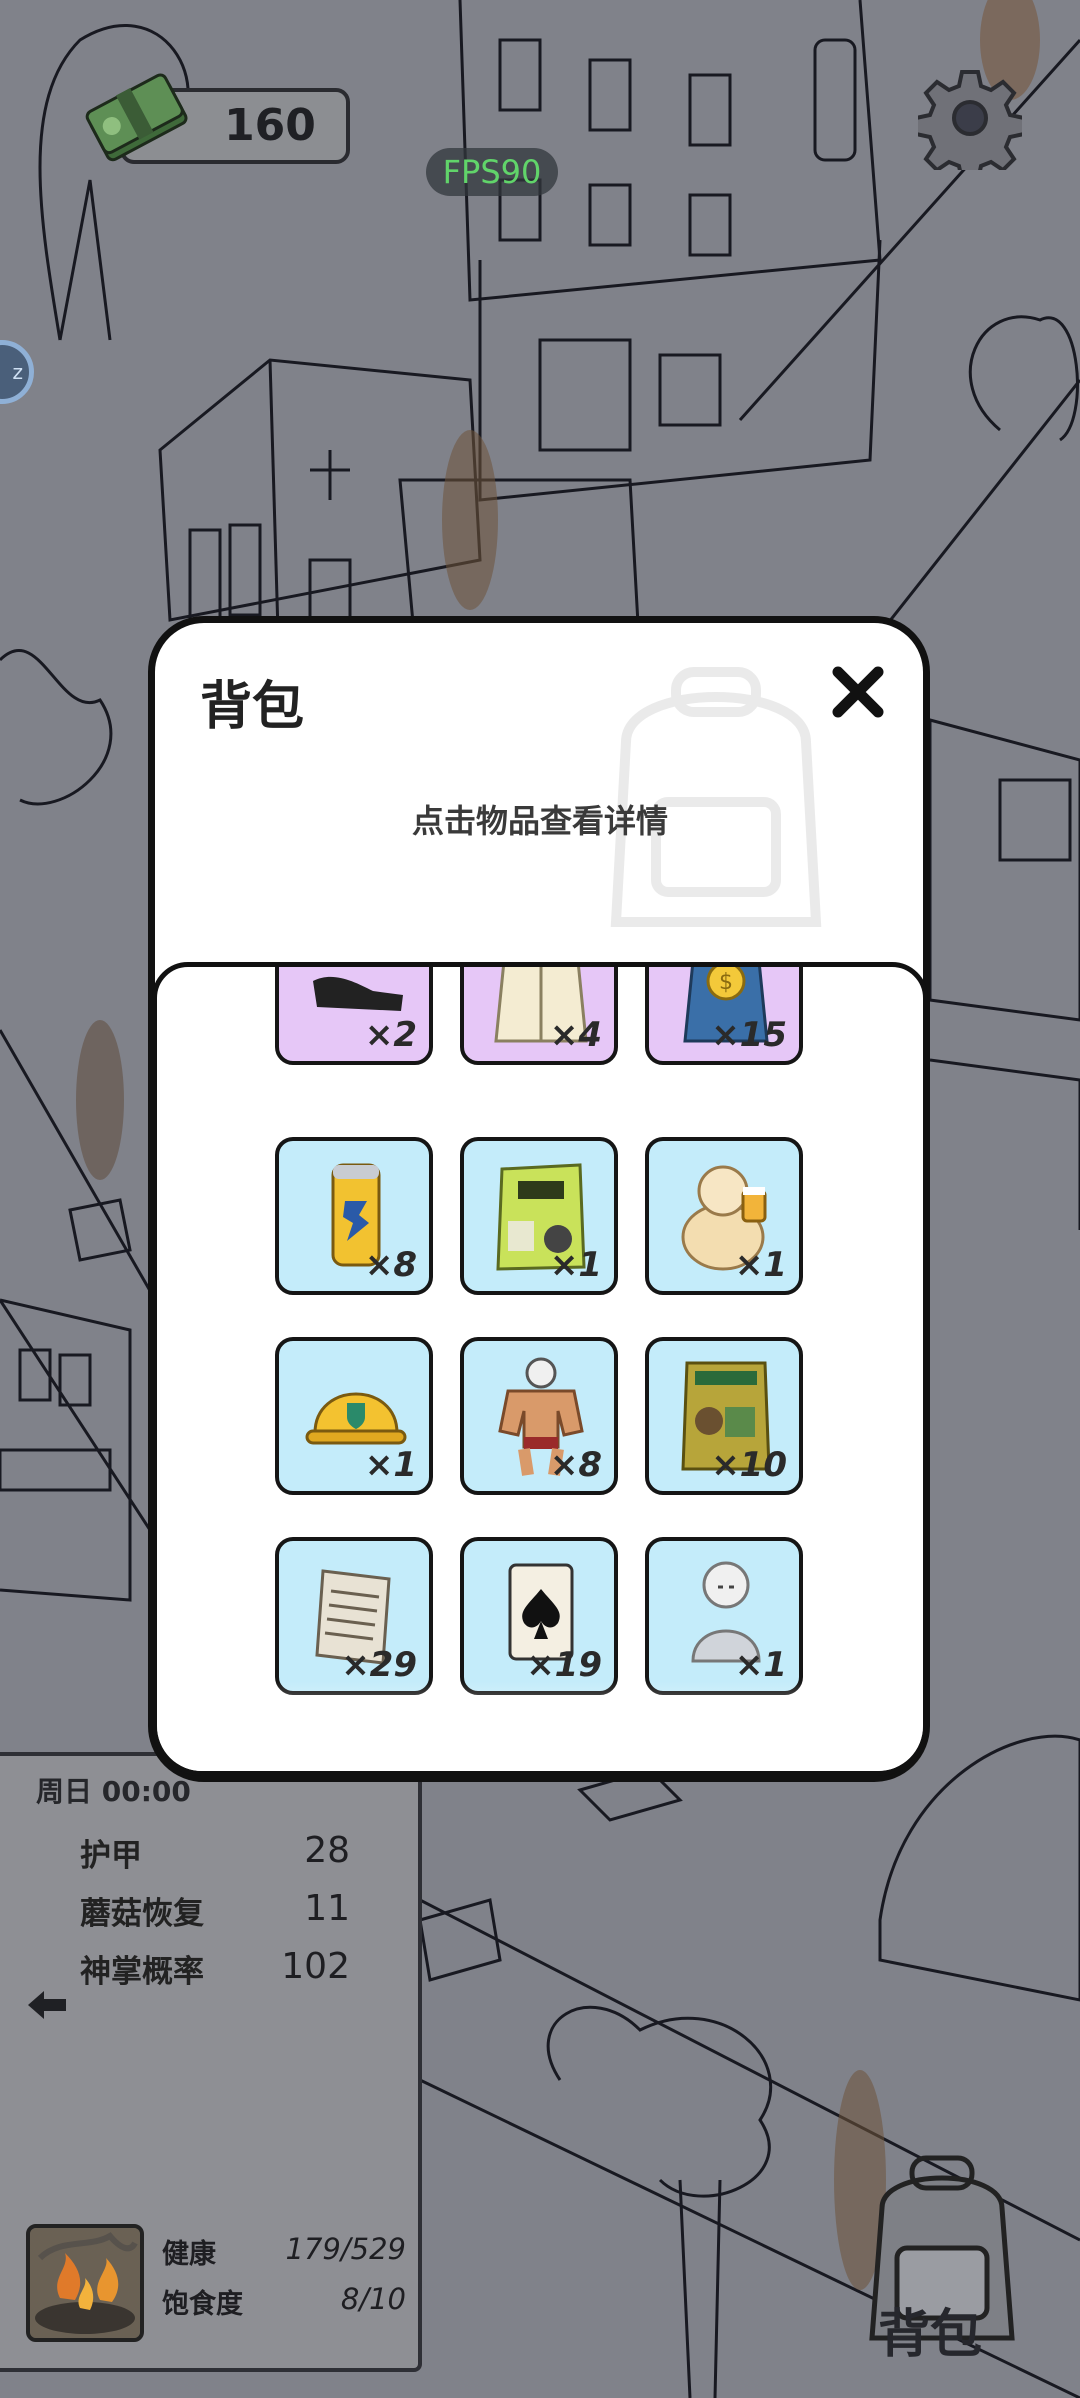  What do you see at coordinates (749, 1035) in the screenshot?
I see `item-quantity: ×15` at bounding box center [749, 1035].